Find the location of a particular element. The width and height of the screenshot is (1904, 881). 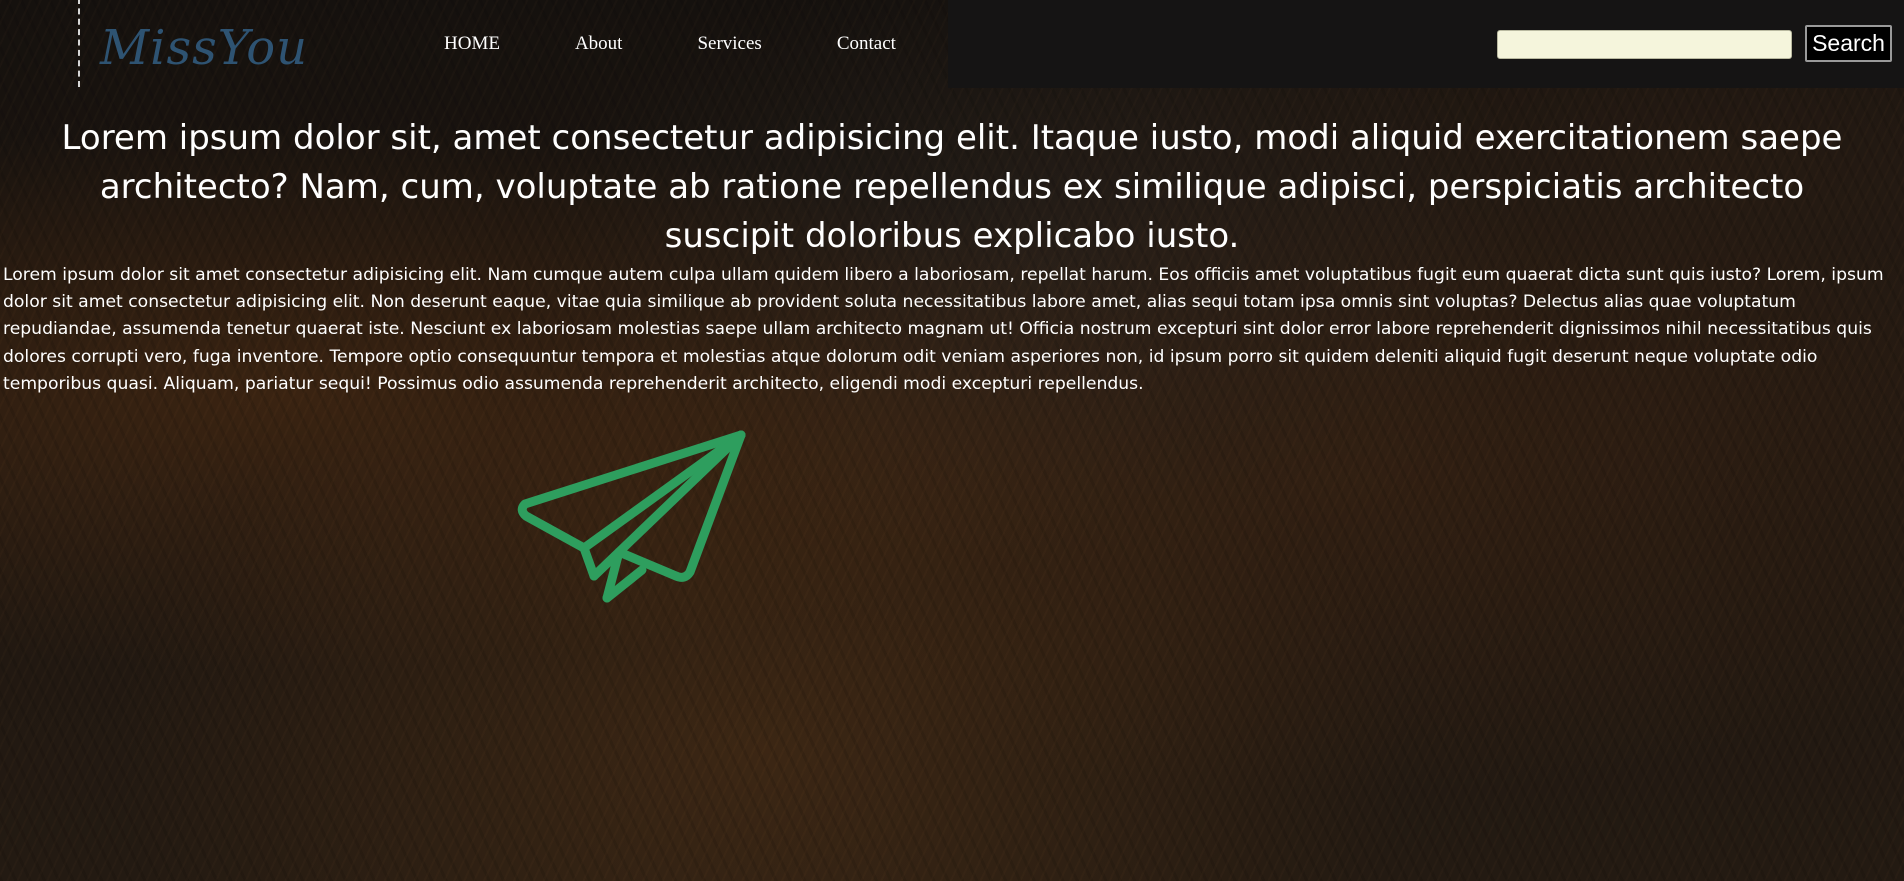

search-button: Search is located at coordinates (1848, 43).